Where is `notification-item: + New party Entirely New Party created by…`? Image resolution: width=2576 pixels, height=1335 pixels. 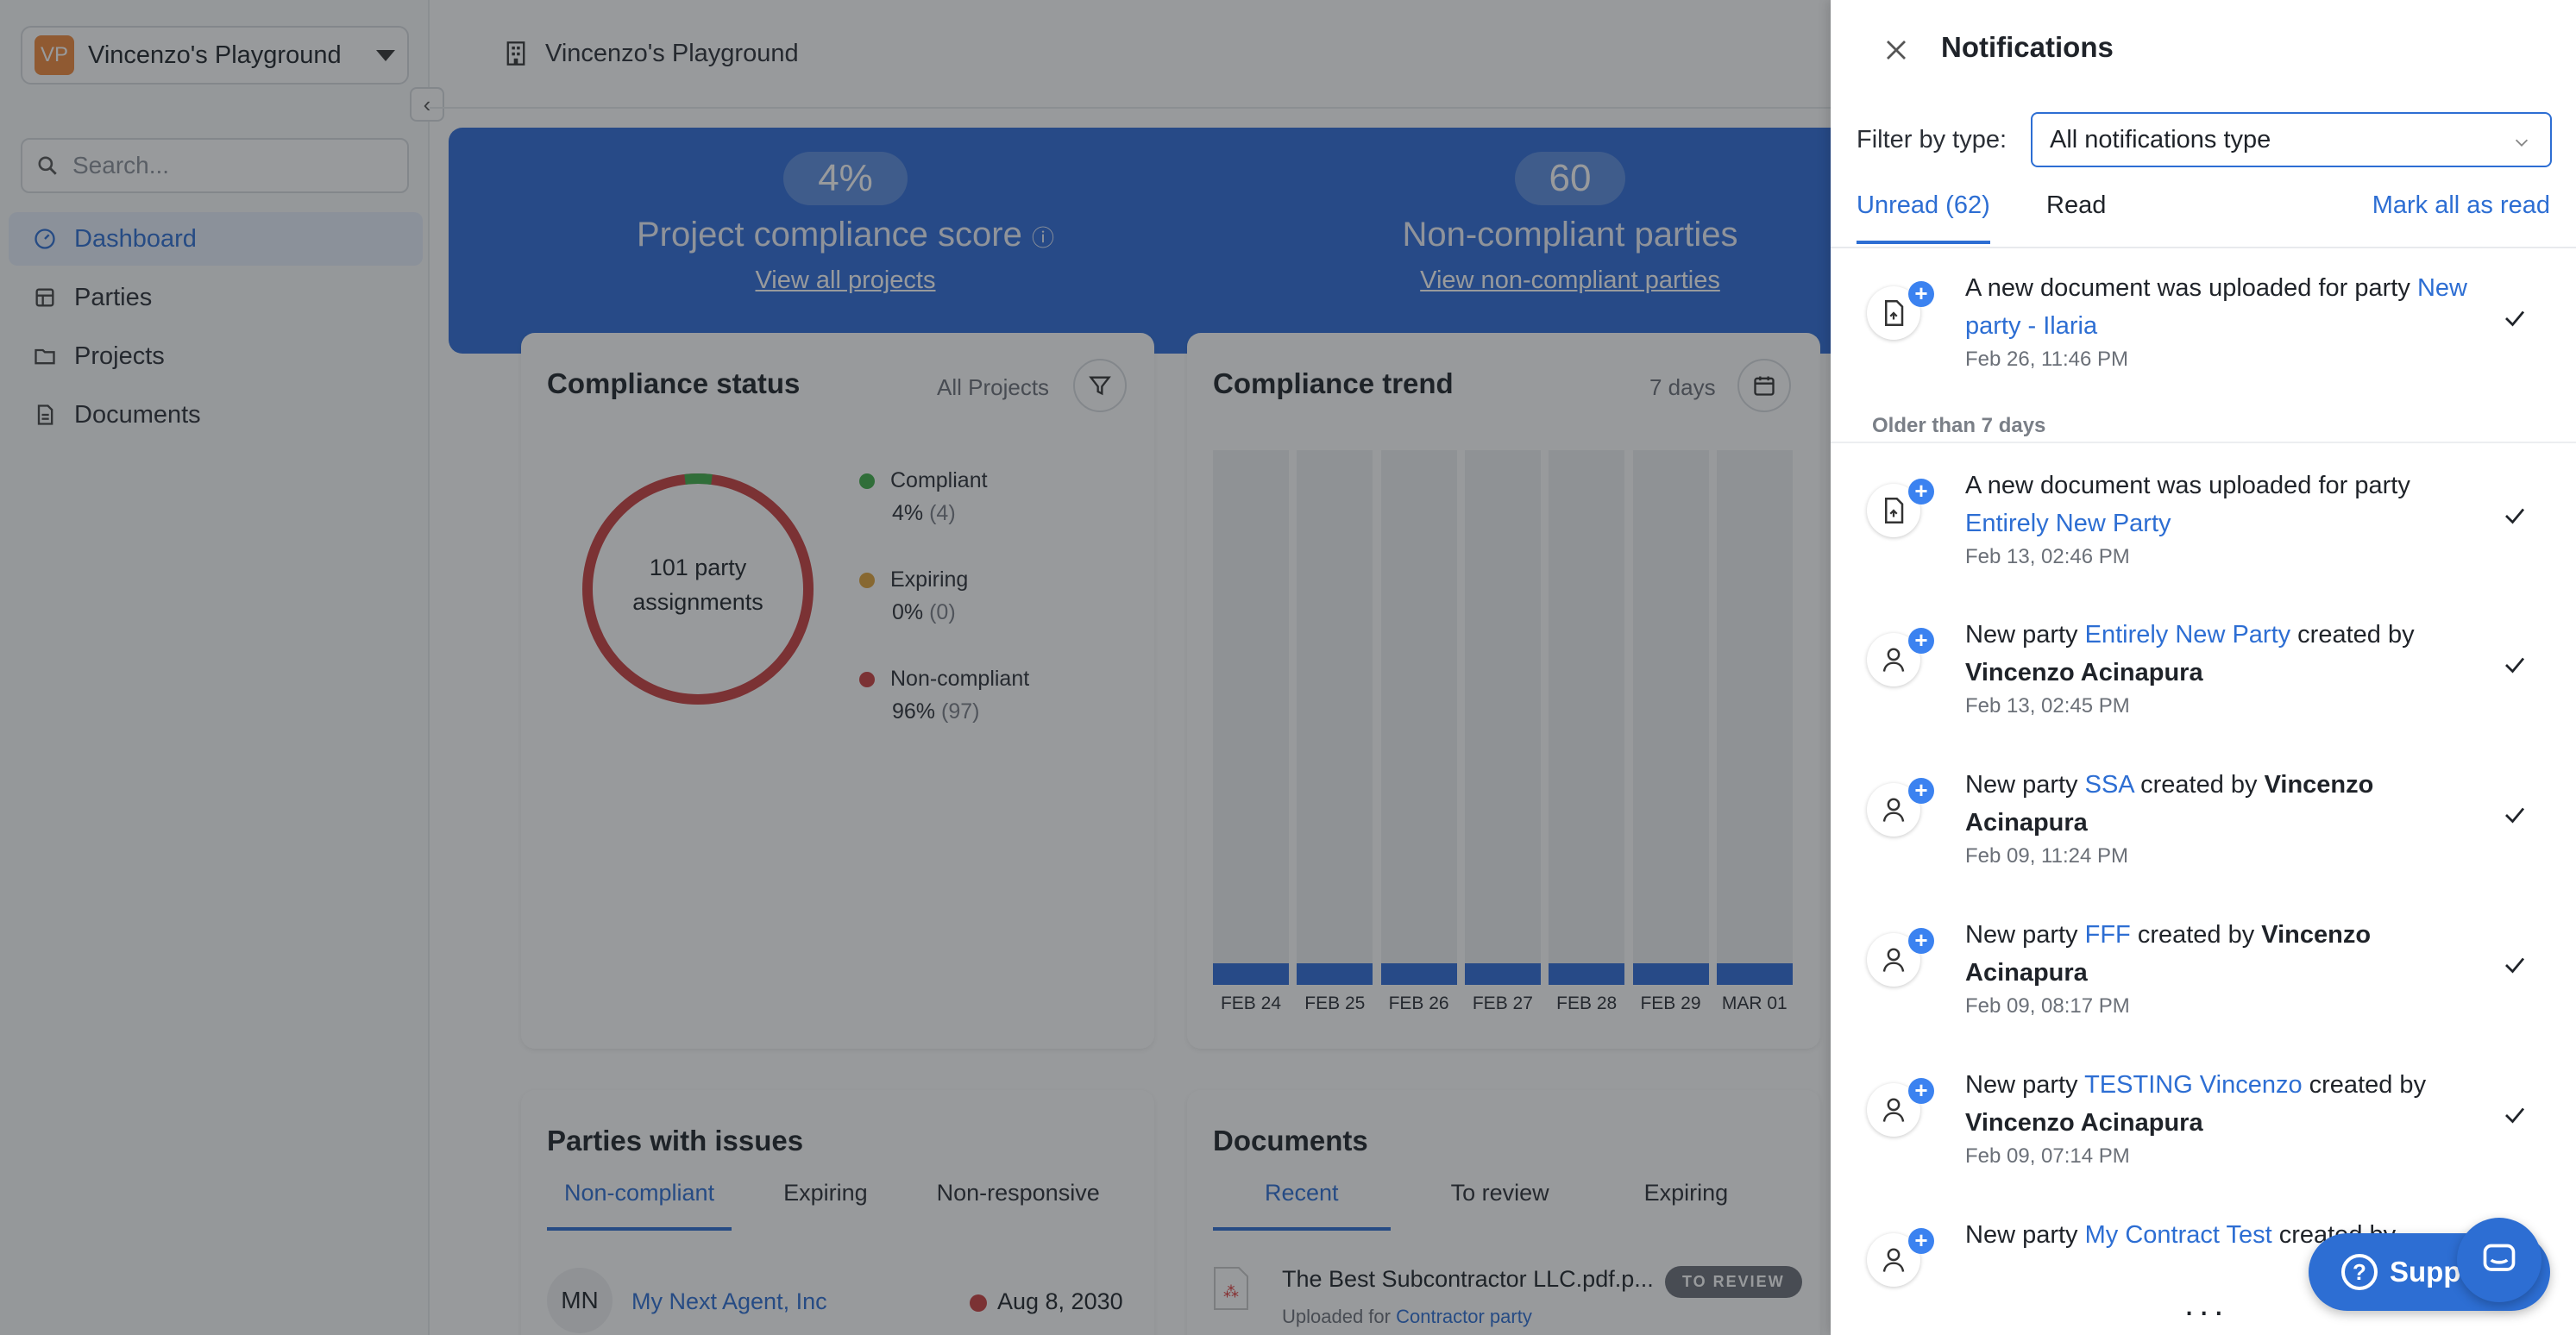 notification-item: + New party Entirely New Party created by… is located at coordinates (2203, 684).